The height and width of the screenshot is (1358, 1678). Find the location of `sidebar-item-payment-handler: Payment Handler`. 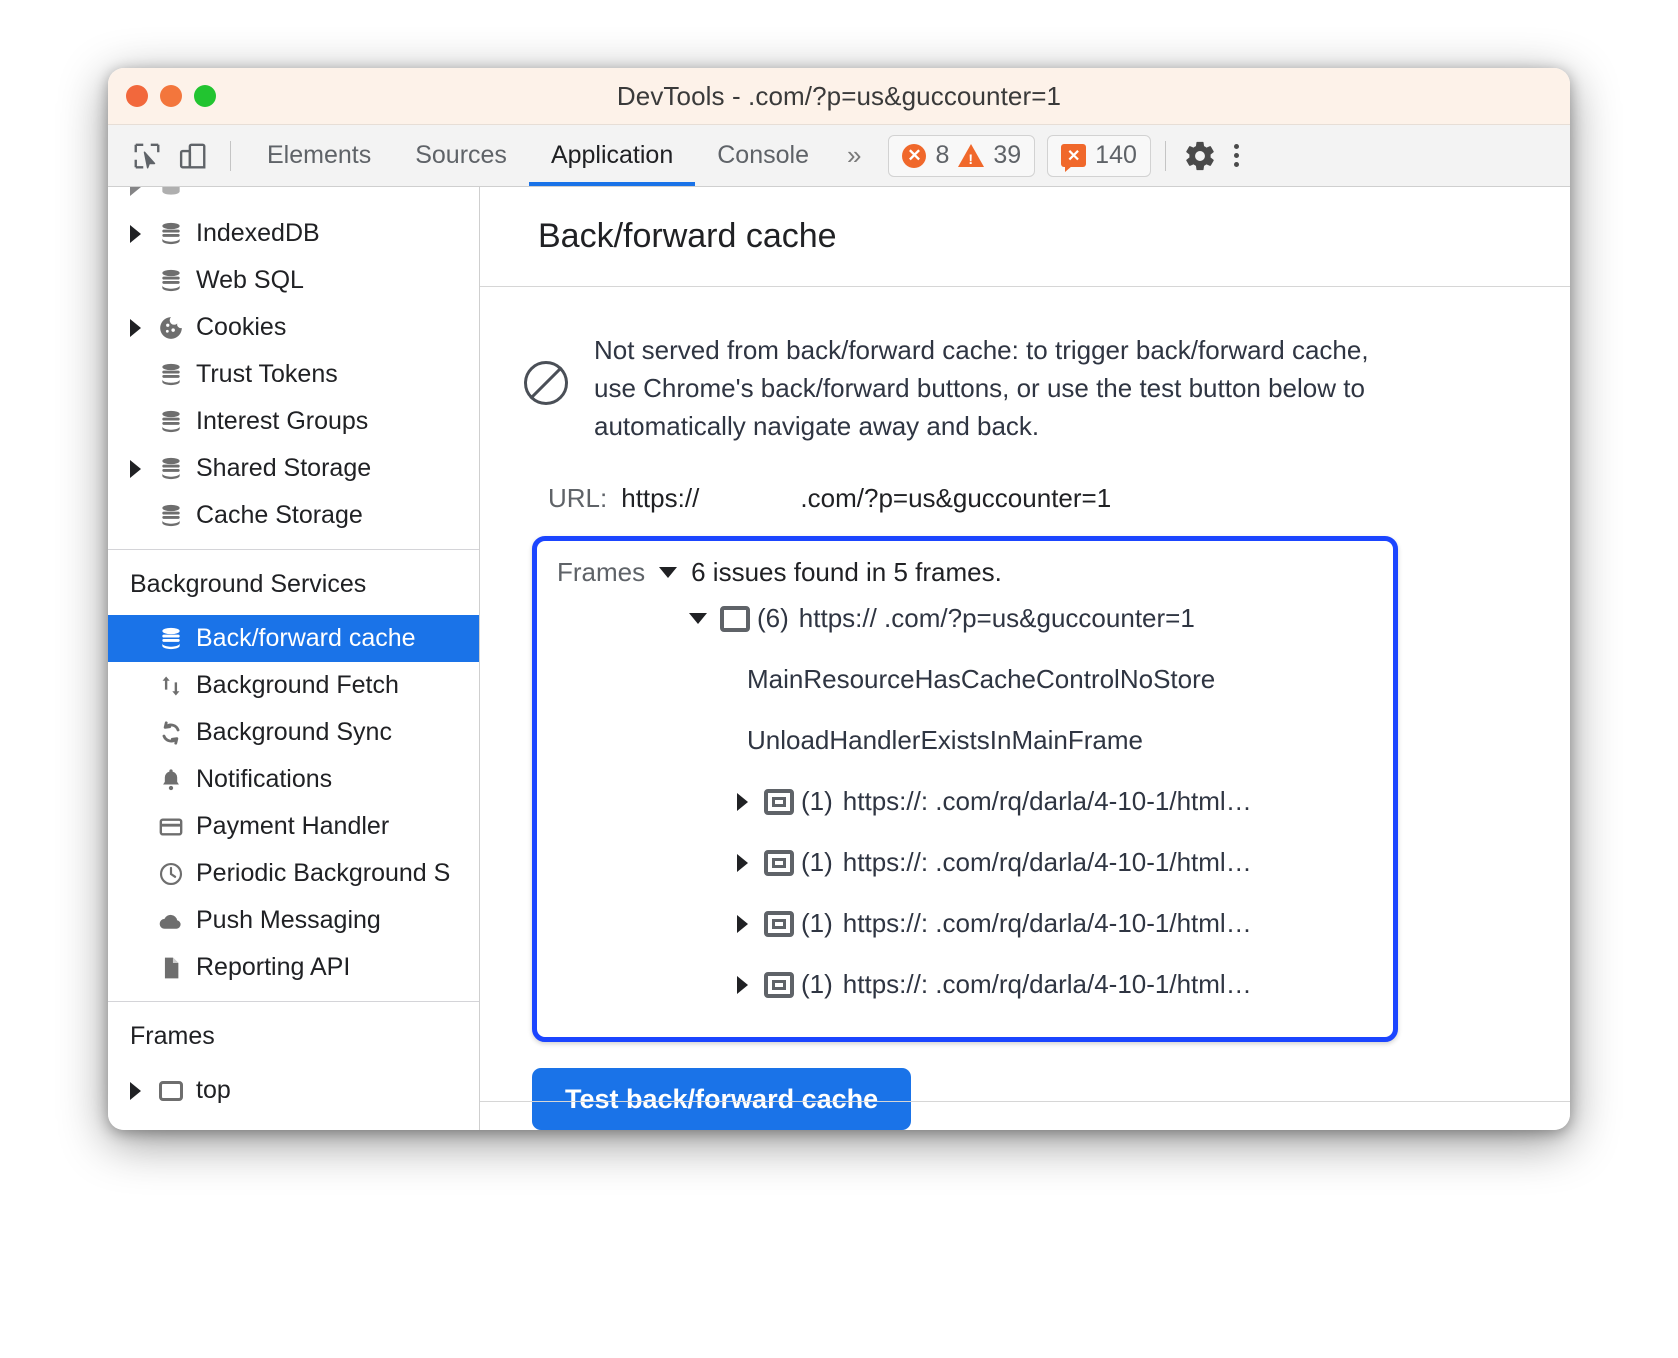

sidebar-item-payment-handler: Payment Handler is located at coordinates (293, 826).